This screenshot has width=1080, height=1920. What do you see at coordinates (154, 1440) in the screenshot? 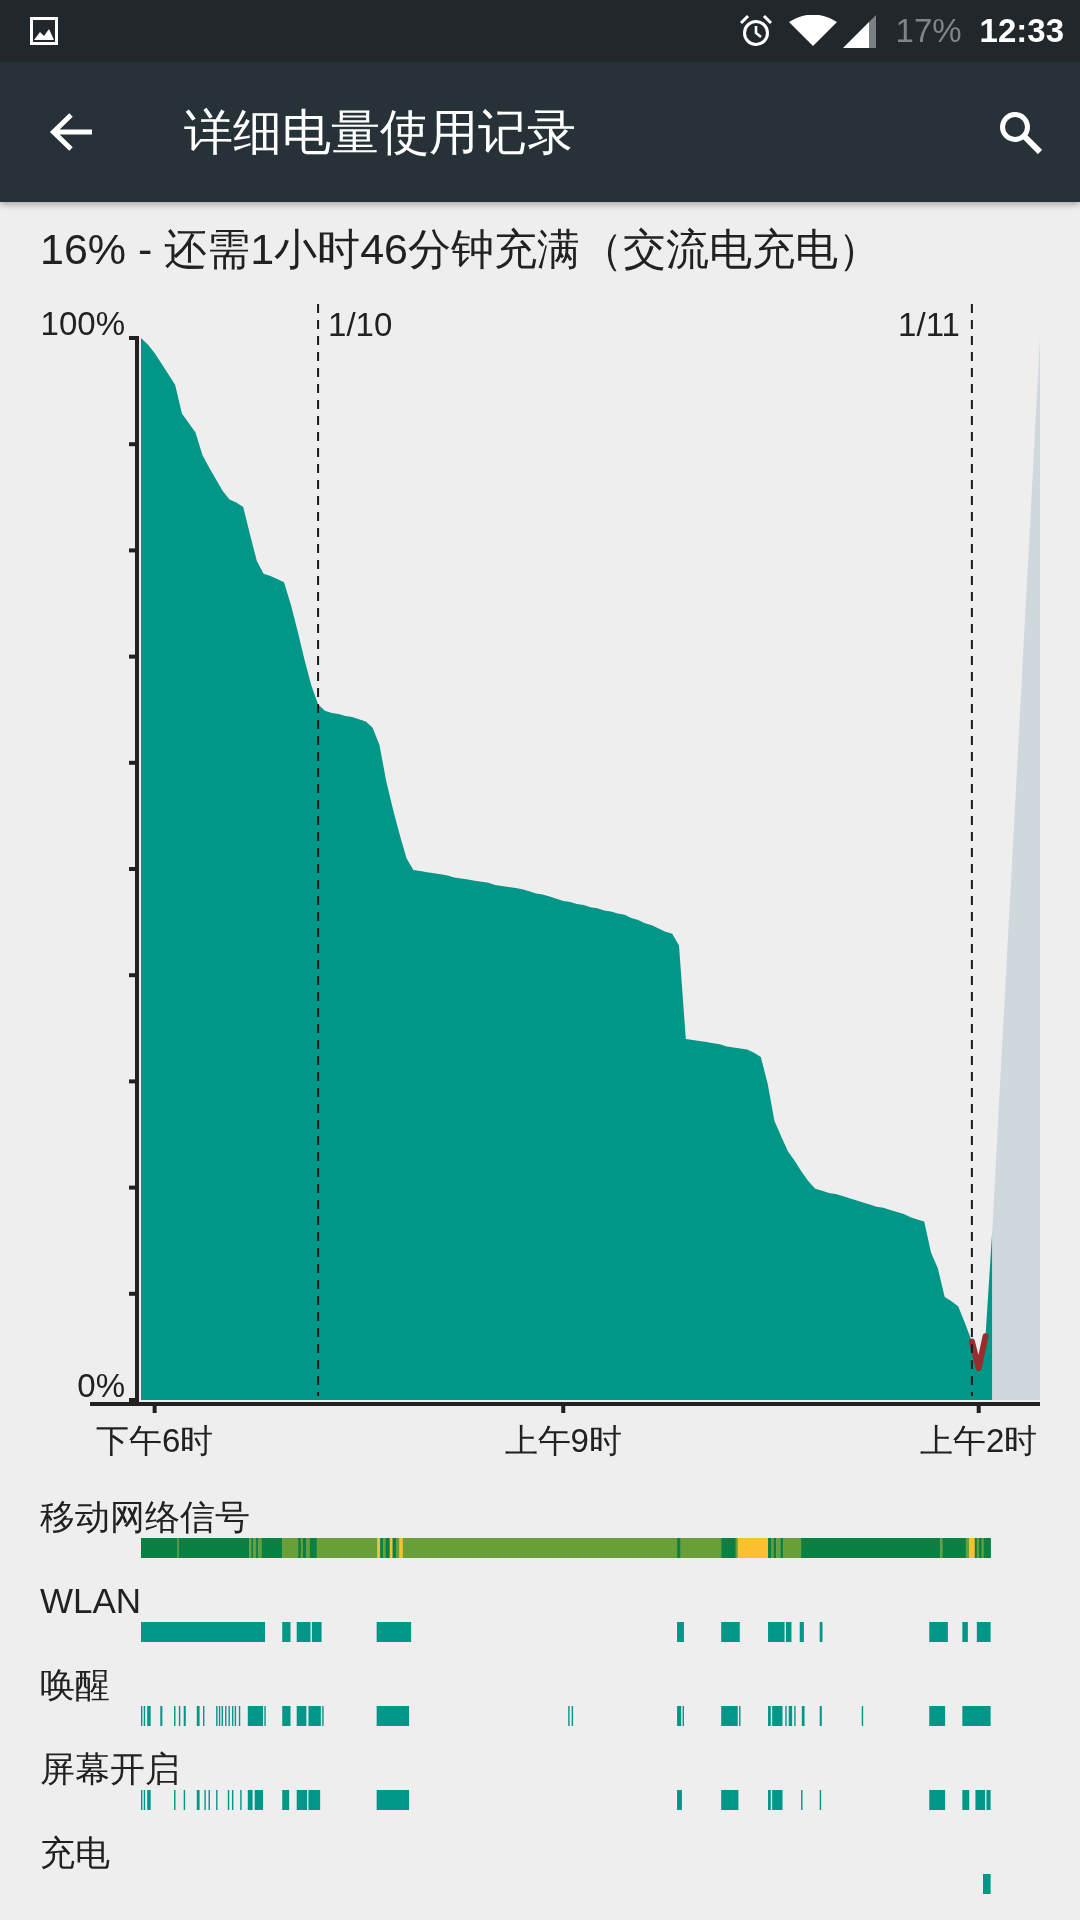
I see `axis-label: 下午6时` at bounding box center [154, 1440].